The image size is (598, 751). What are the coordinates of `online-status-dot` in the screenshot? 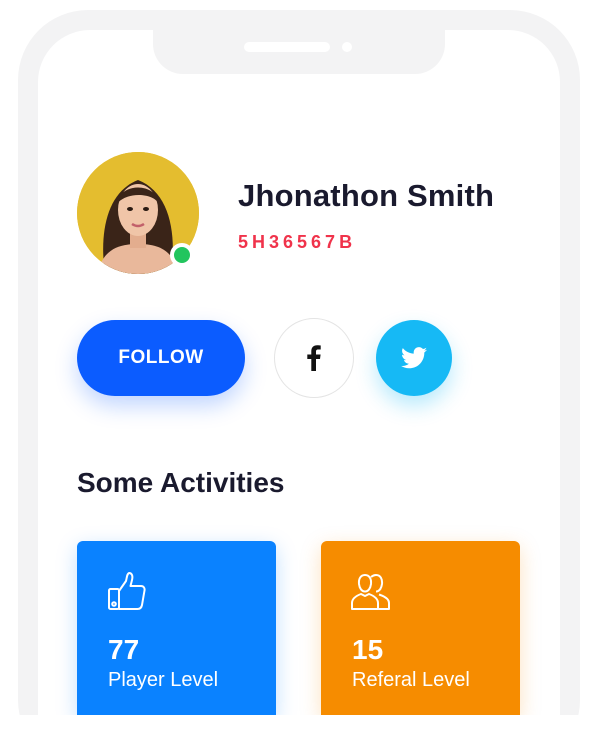 It's located at (182, 255).